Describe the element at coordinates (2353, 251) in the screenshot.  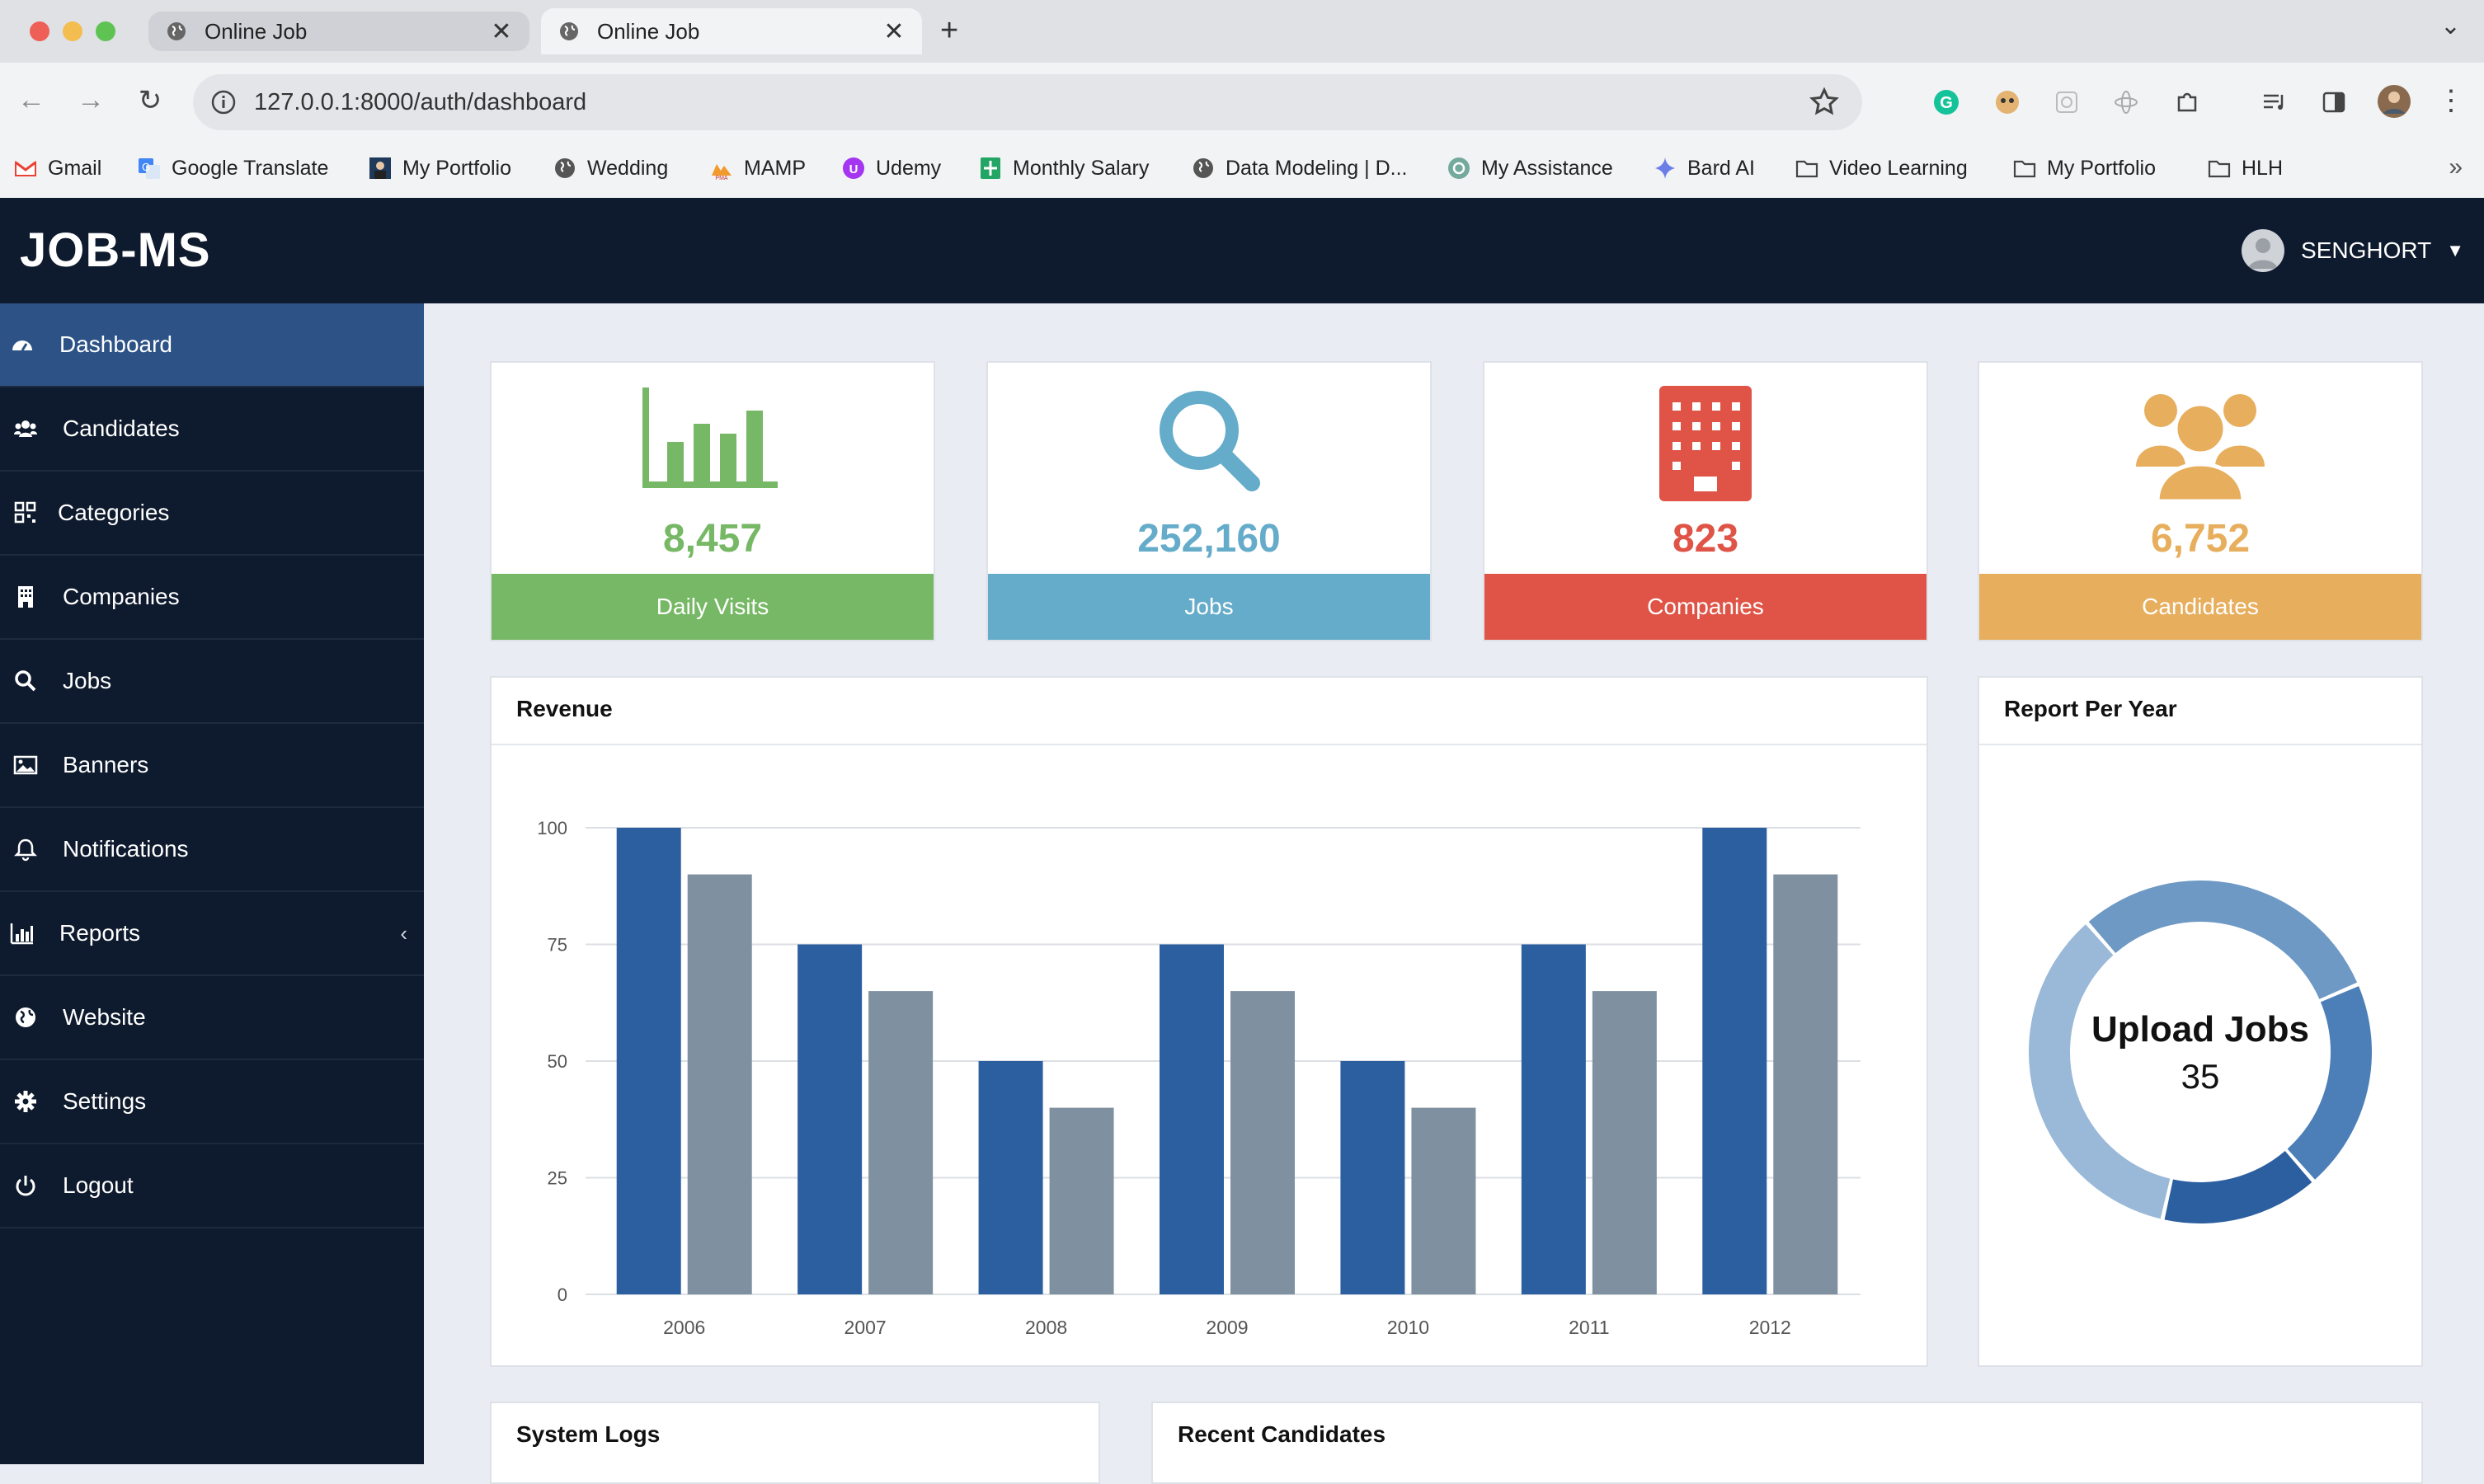
I see `user-menu: SENGHORT ▼` at that location.